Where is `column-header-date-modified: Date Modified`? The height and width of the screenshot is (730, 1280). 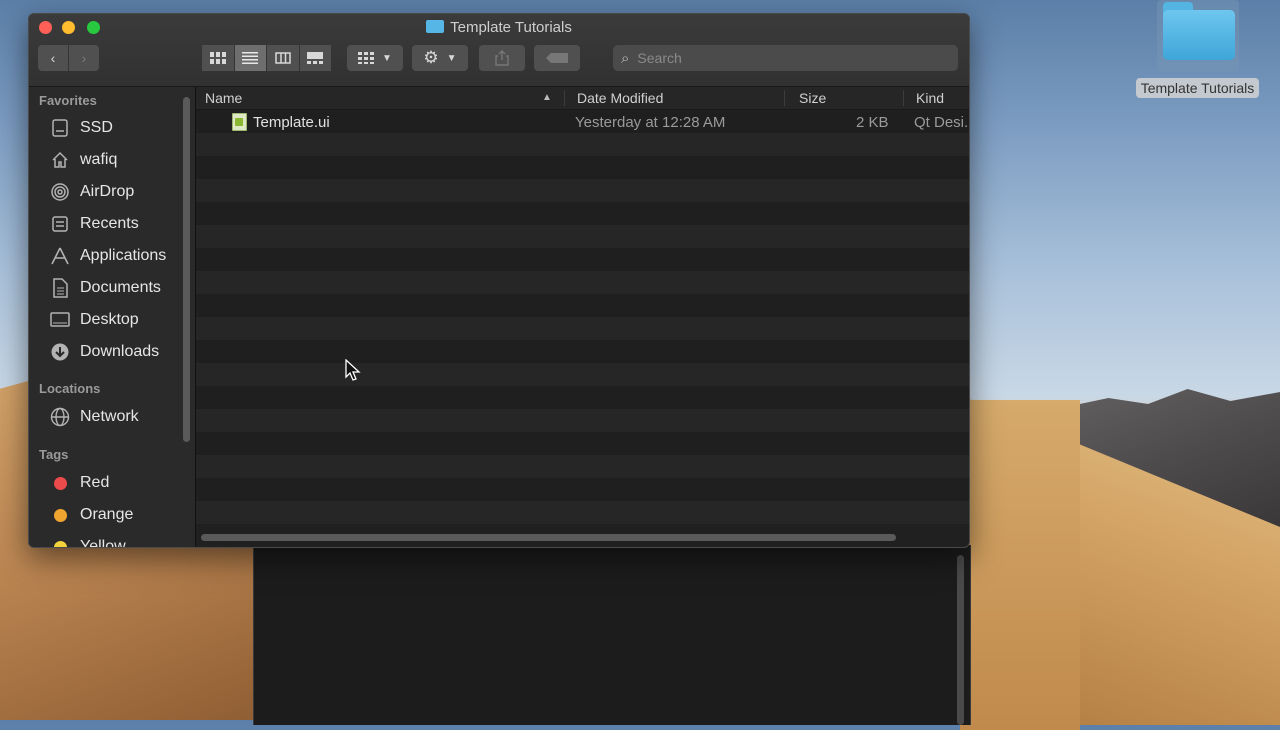 column-header-date-modified: Date Modified is located at coordinates (620, 98).